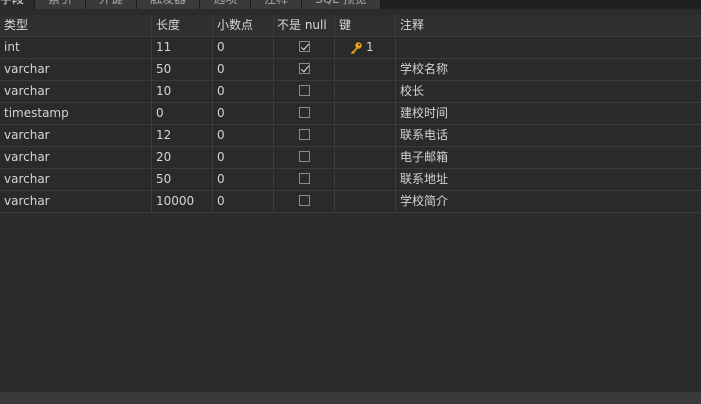 The height and width of the screenshot is (404, 701). I want to click on field-length-cell: 10000, so click(182, 201).